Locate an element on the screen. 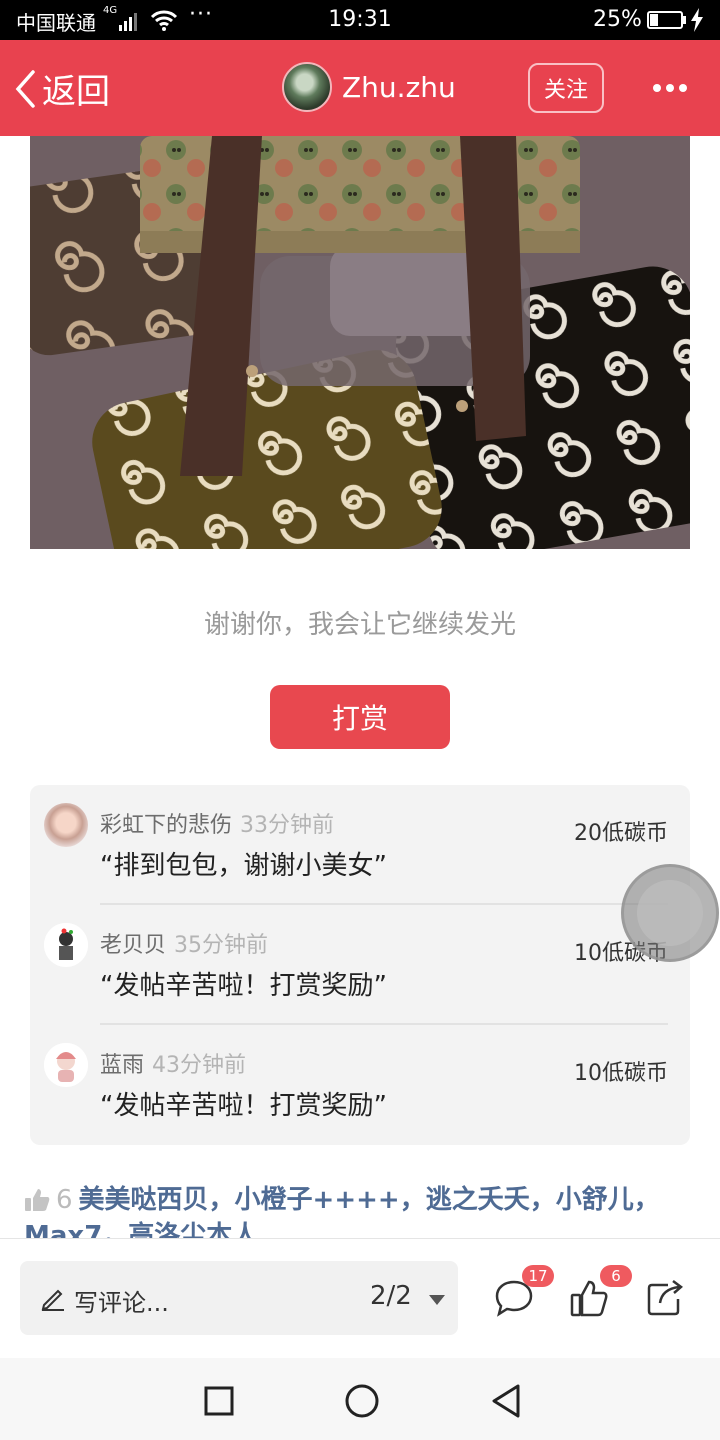  comment-count-badge: 17 is located at coordinates (538, 1276).